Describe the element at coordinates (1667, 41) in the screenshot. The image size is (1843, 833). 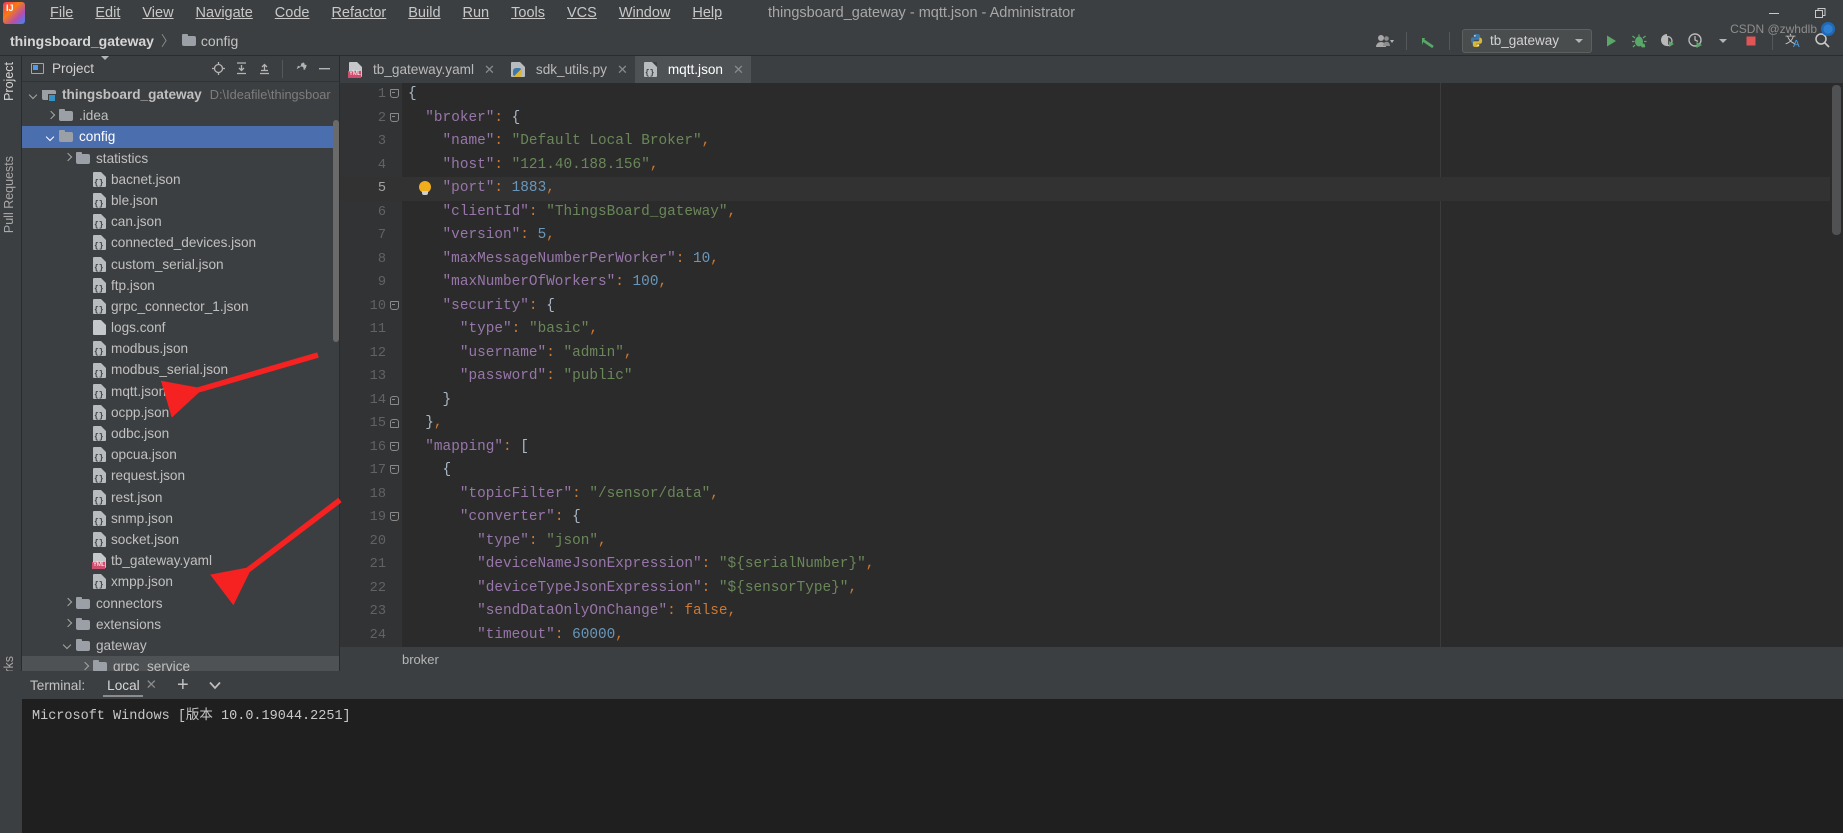
I see `run-with-coverage-button` at that location.